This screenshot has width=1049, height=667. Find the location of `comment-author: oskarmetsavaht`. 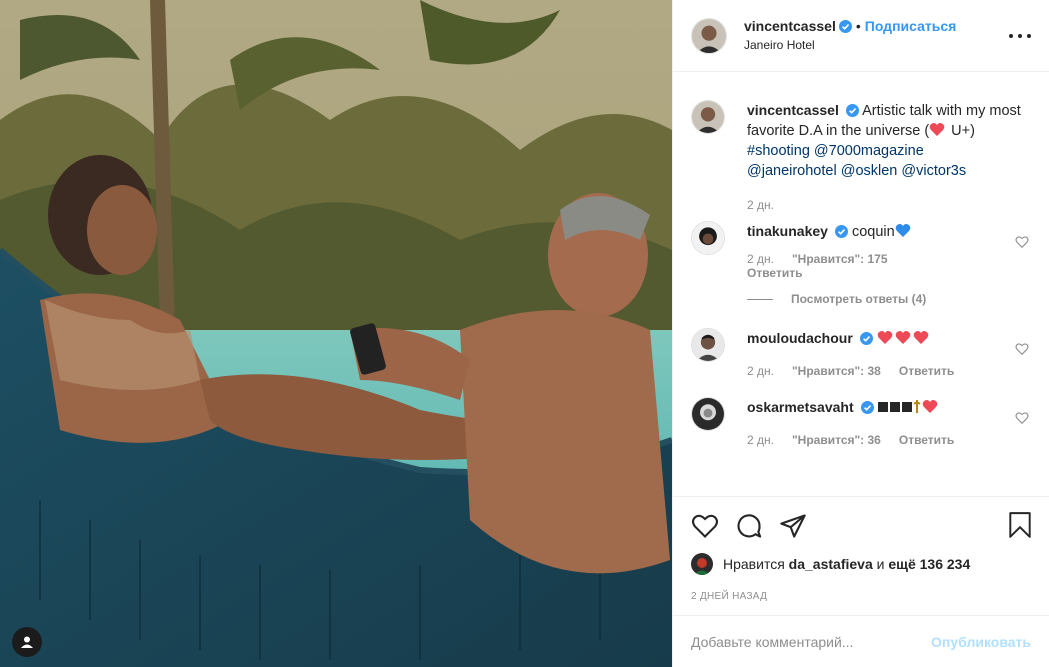

comment-author: oskarmetsavaht is located at coordinates (800, 407).